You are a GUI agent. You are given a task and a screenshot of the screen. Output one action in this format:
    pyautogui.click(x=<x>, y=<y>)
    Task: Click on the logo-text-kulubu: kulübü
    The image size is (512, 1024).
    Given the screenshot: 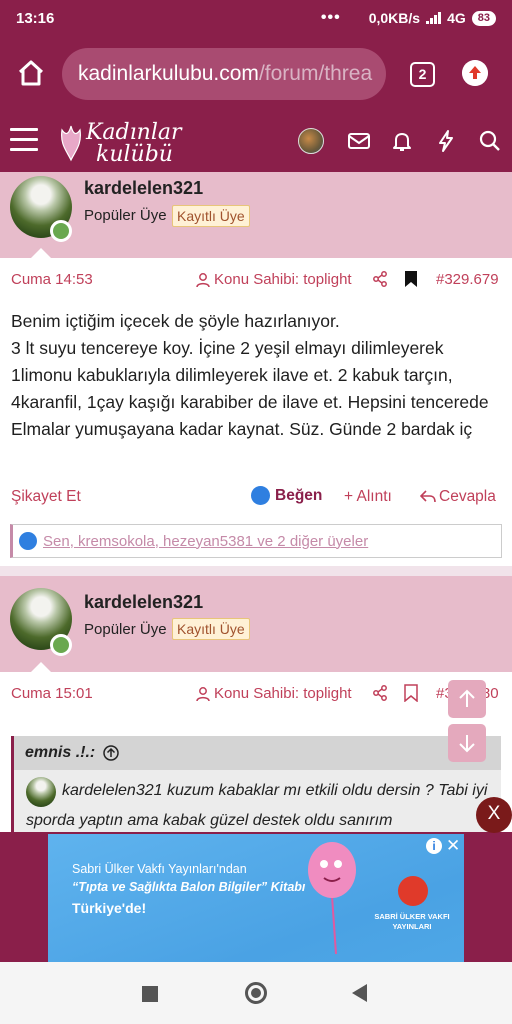 What is the action you would take?
    pyautogui.click(x=134, y=154)
    